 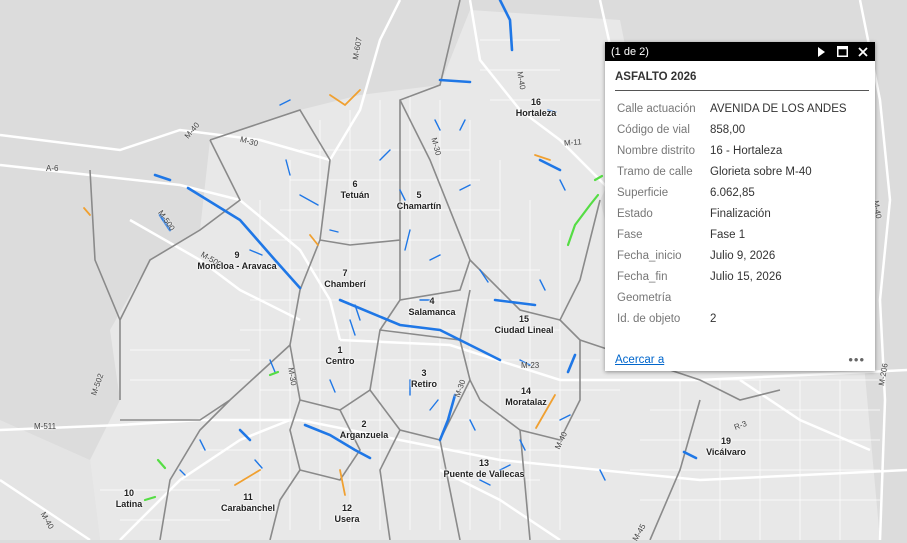 I want to click on district-number: 6, so click(x=355, y=184).